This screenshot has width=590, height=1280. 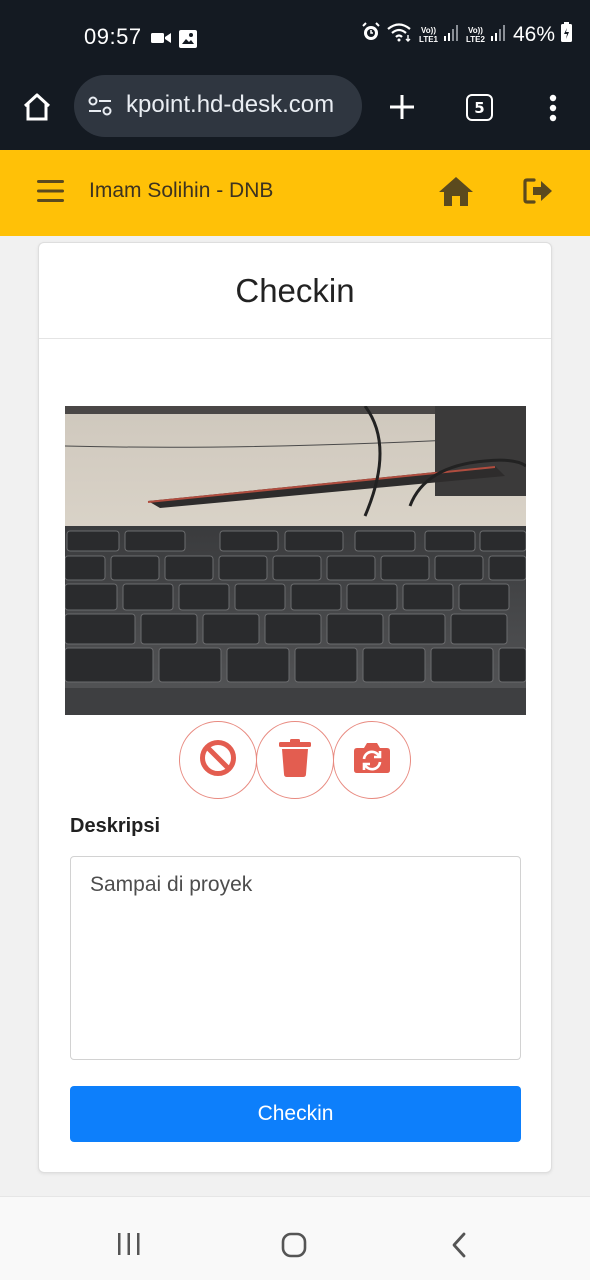 What do you see at coordinates (129, 1246) in the screenshot?
I see `recent-apps-icon` at bounding box center [129, 1246].